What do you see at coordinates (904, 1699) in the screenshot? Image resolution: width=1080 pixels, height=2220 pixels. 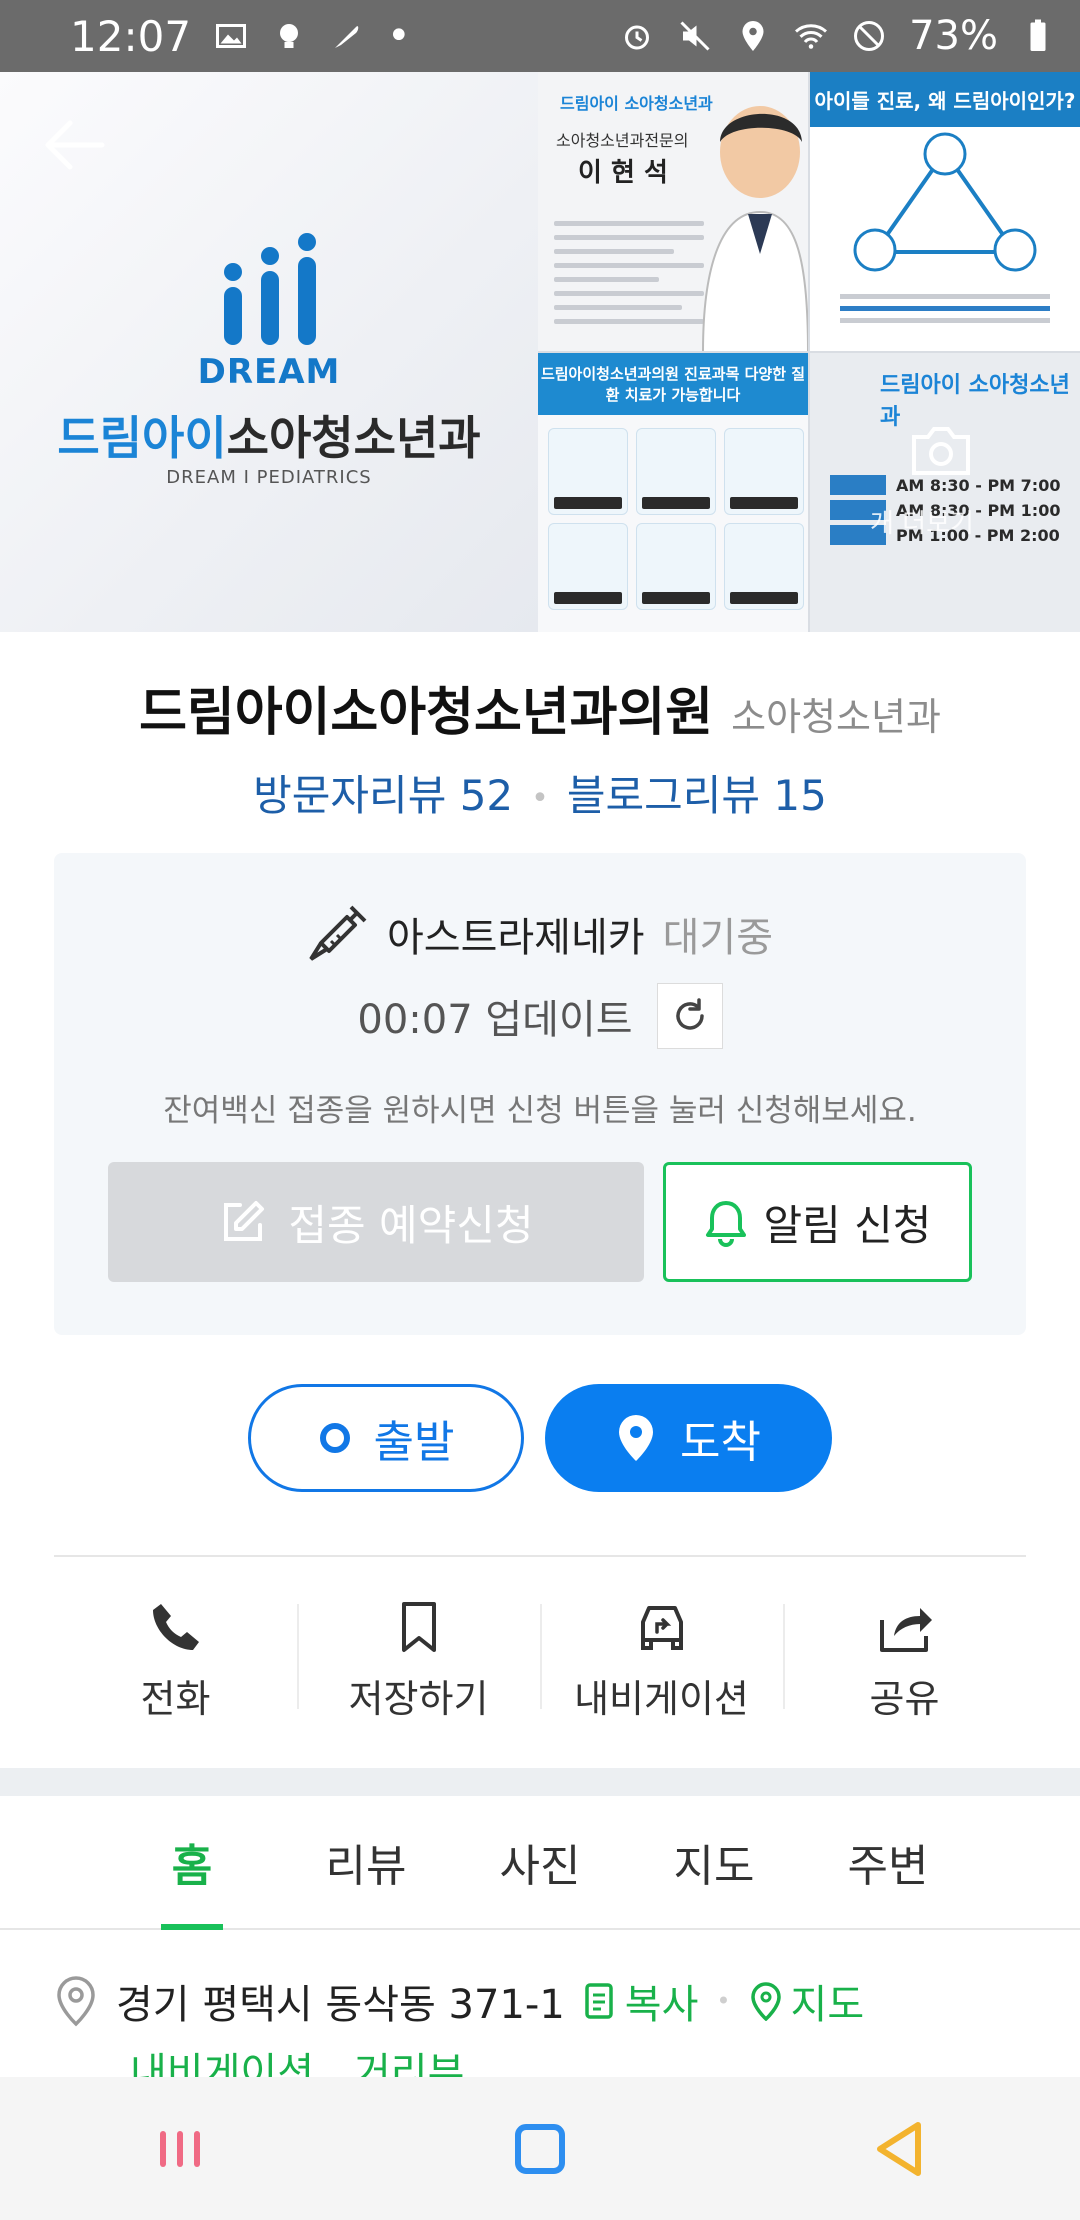 I see `share-label: 공유` at bounding box center [904, 1699].